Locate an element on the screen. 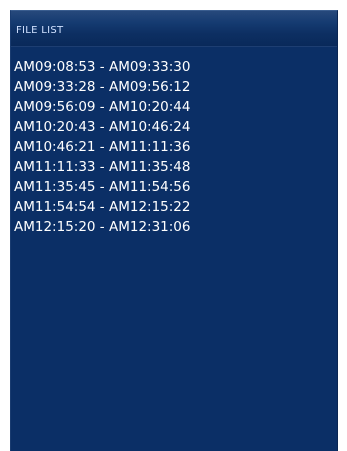 Image resolution: width=347 pixels, height=451 pixels. file-list-item: AM11:54:54 - AM12:15:22 is located at coordinates (173, 207).